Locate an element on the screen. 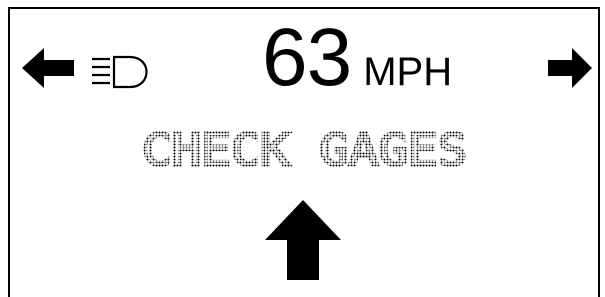 The width and height of the screenshot is (605, 297). message-text: CHECK GAGES is located at coordinates (304, 149).